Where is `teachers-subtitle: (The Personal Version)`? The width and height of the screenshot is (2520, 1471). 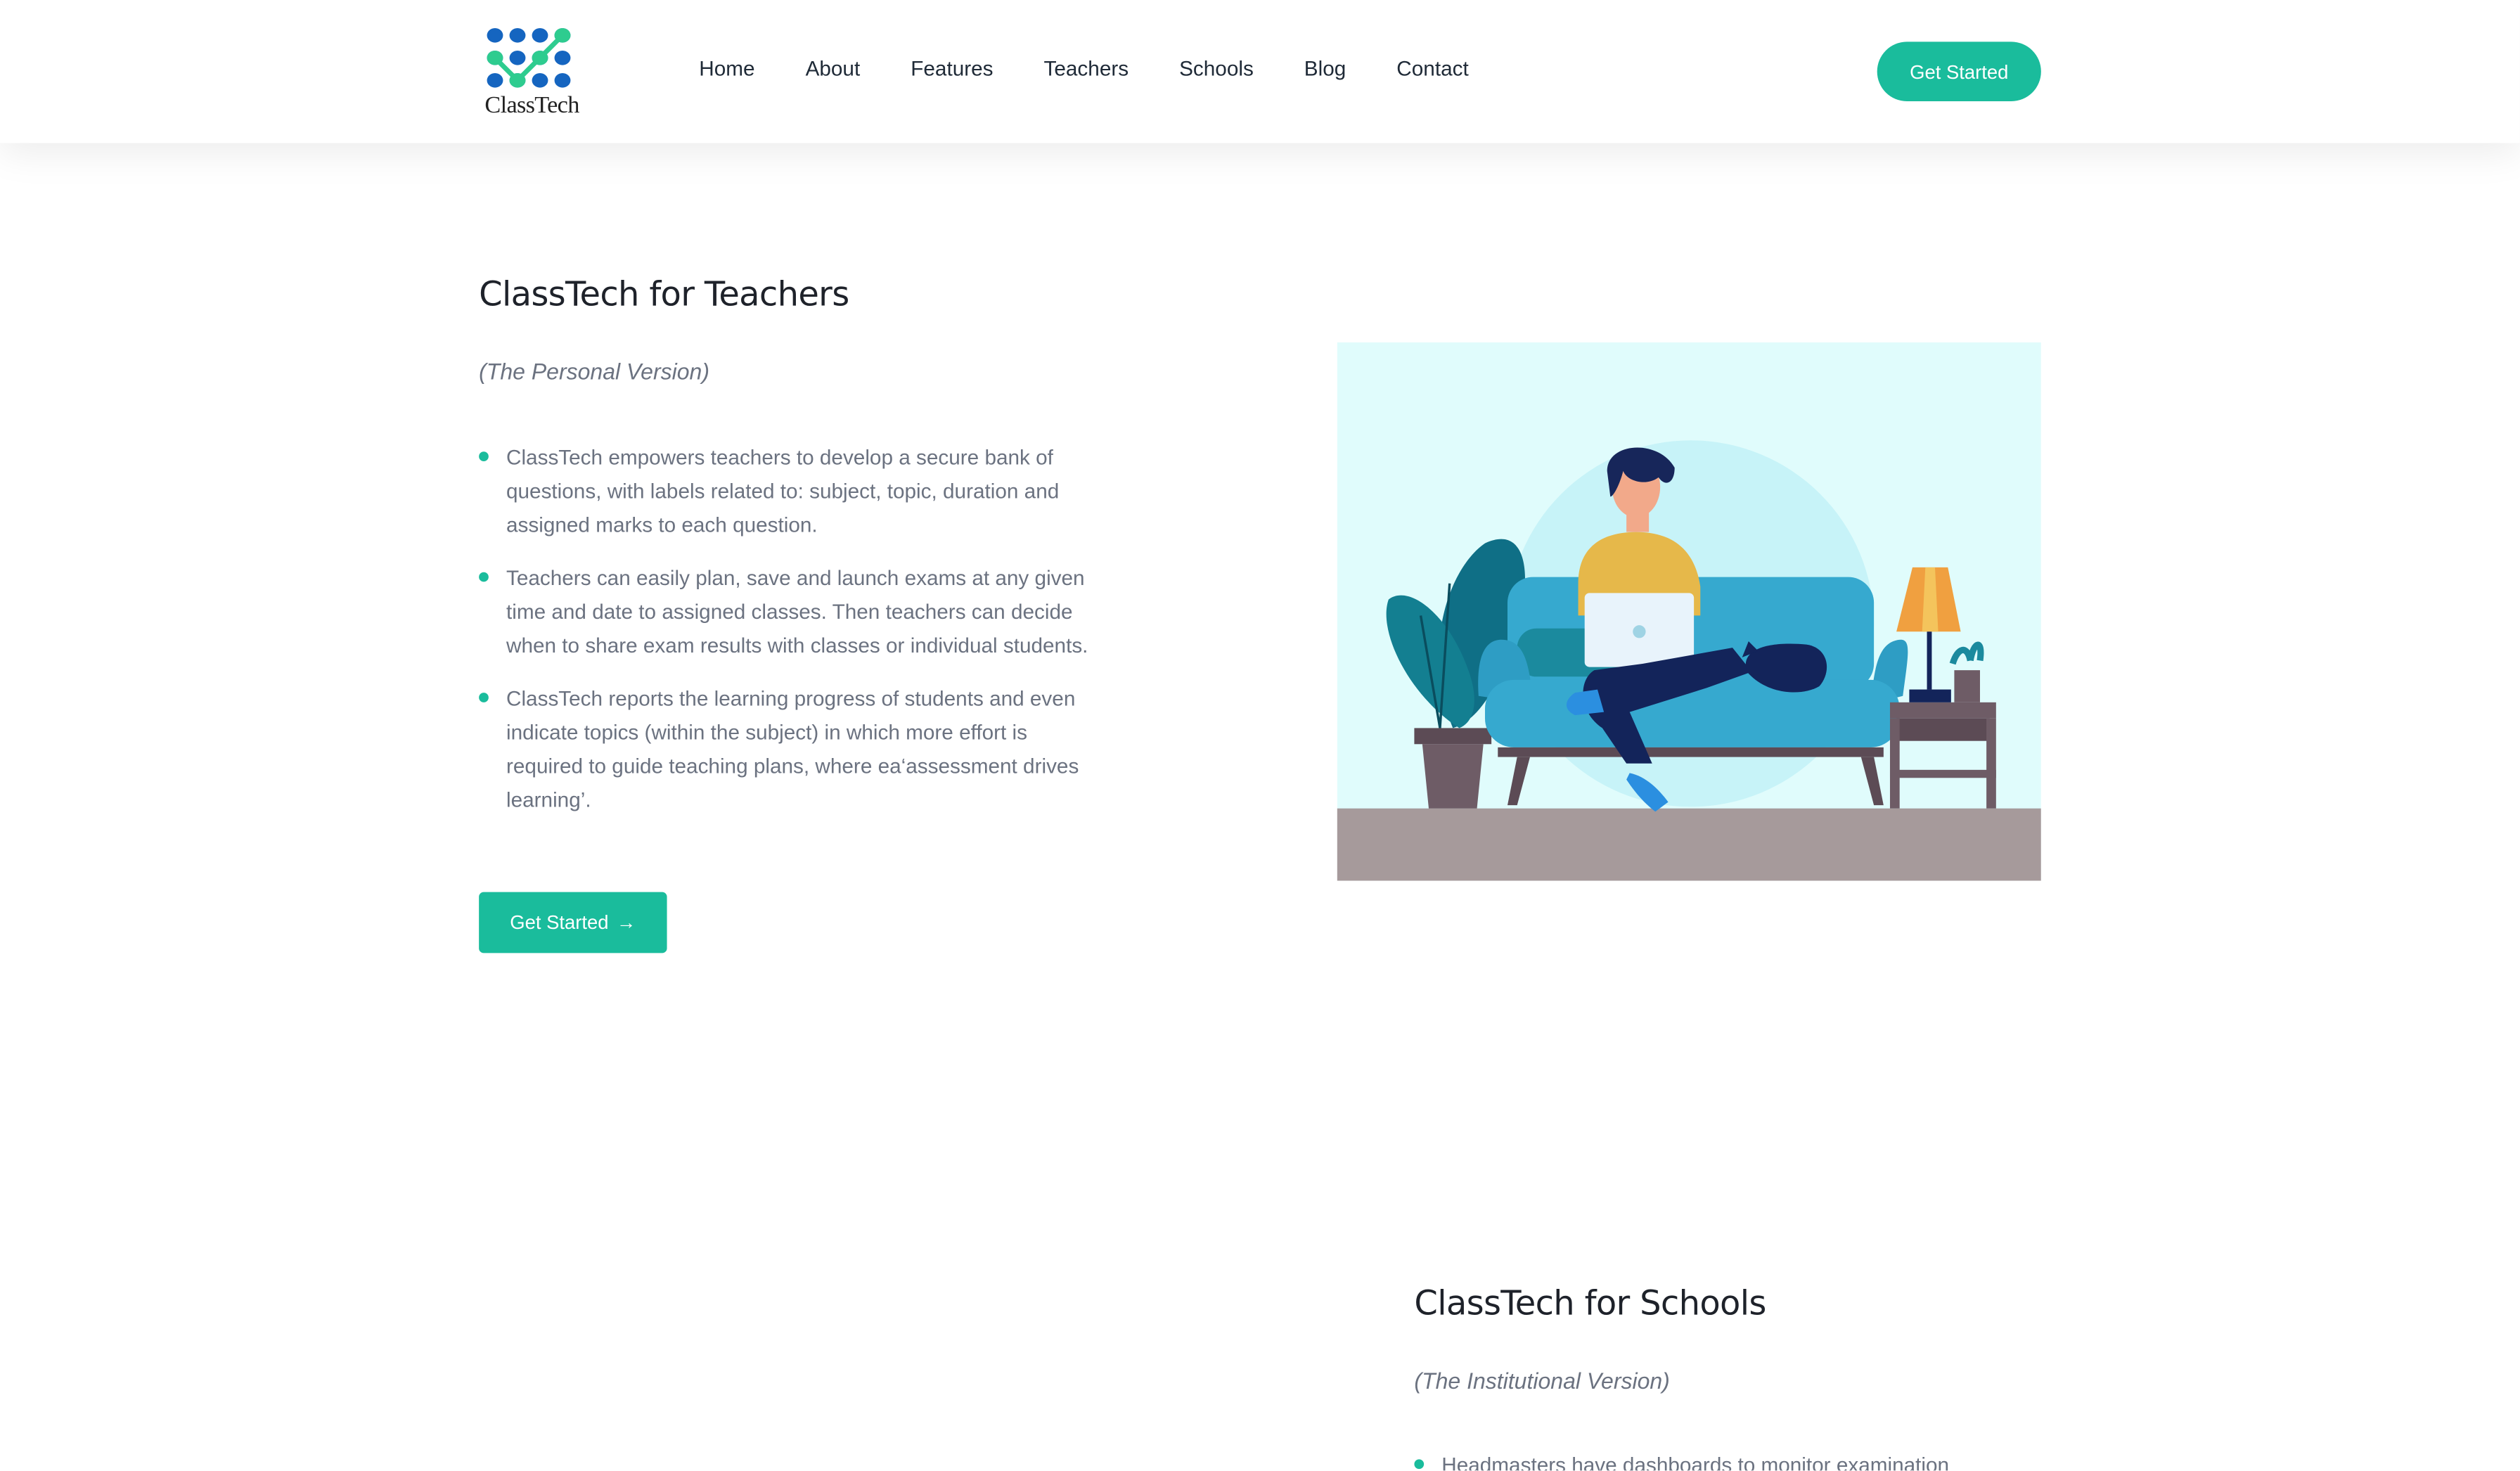
teachers-subtitle: (The Personal Version) is located at coordinates (594, 371).